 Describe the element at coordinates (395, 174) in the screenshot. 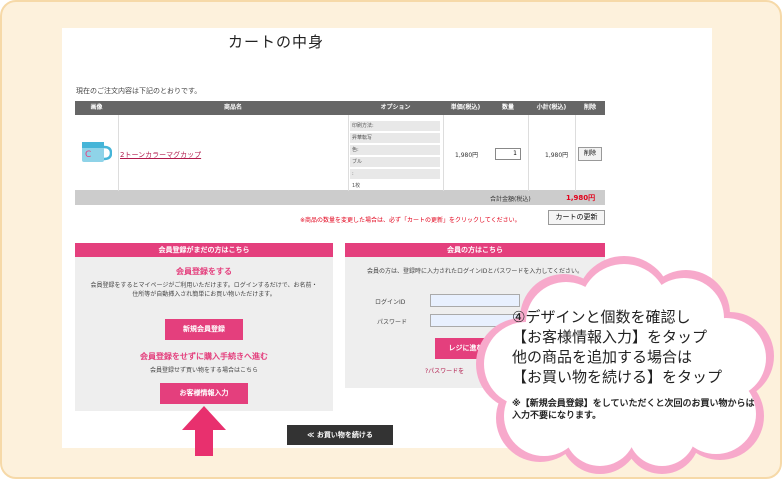

I see `option-label: :` at that location.